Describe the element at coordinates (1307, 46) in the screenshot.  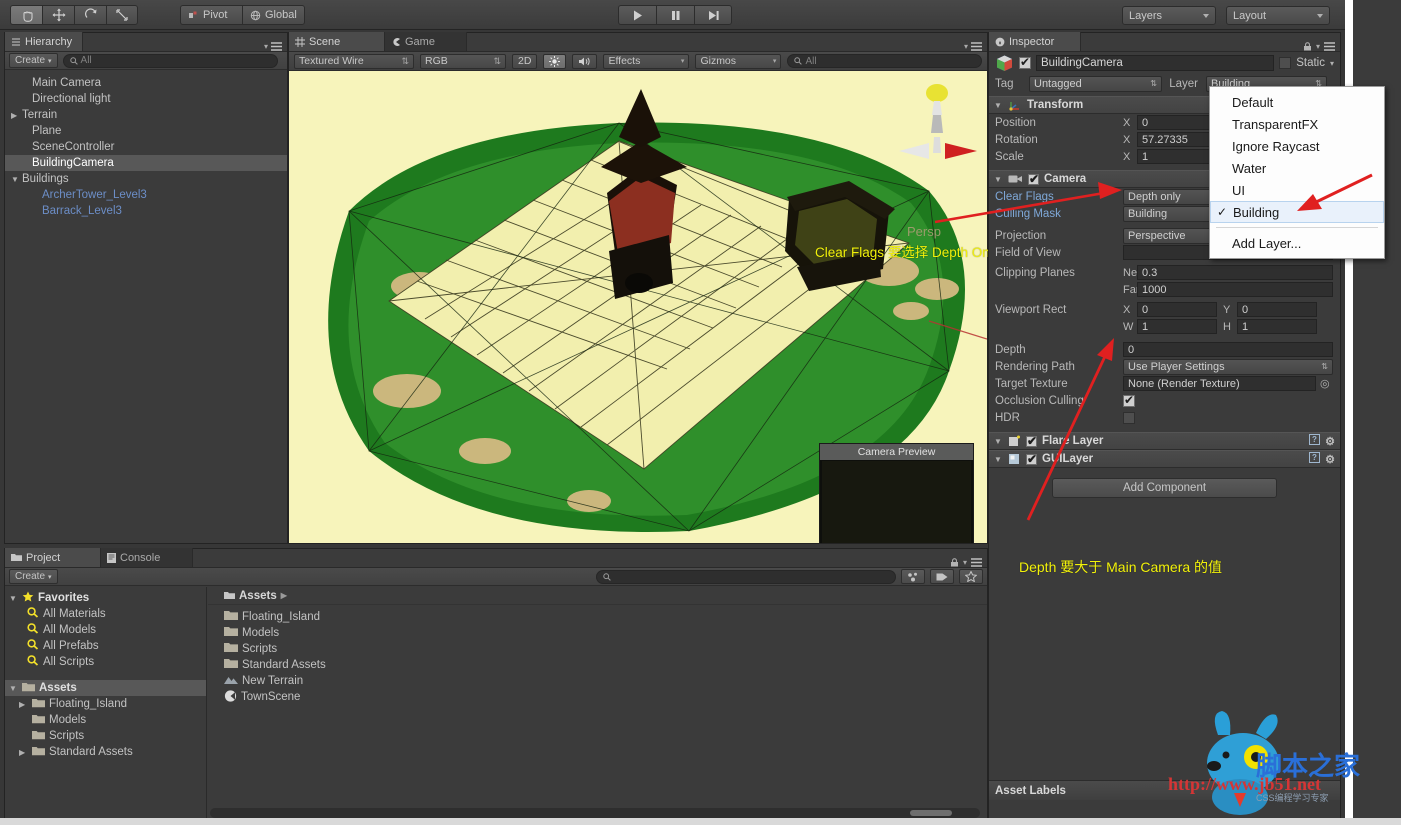
I see `lock-icon` at that location.